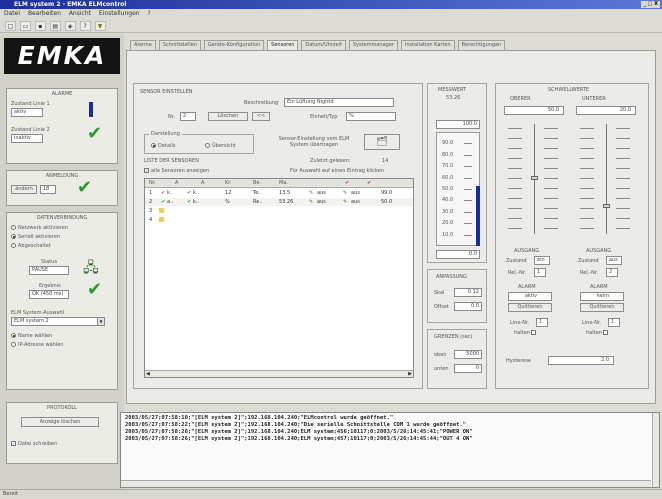 This screenshot has width=662, height=499. Describe the element at coordinates (339, 102) in the screenshot. I see `beschreibung-input: Ein Lüftung Nightd` at that location.